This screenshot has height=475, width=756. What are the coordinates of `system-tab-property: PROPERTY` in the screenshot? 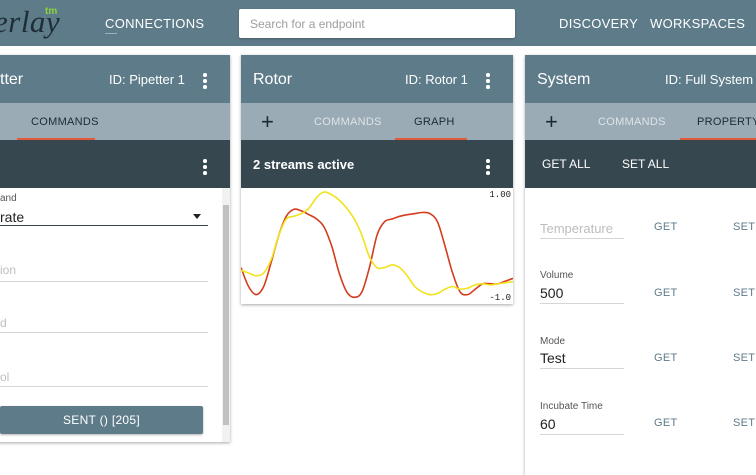 It's located at (726, 122).